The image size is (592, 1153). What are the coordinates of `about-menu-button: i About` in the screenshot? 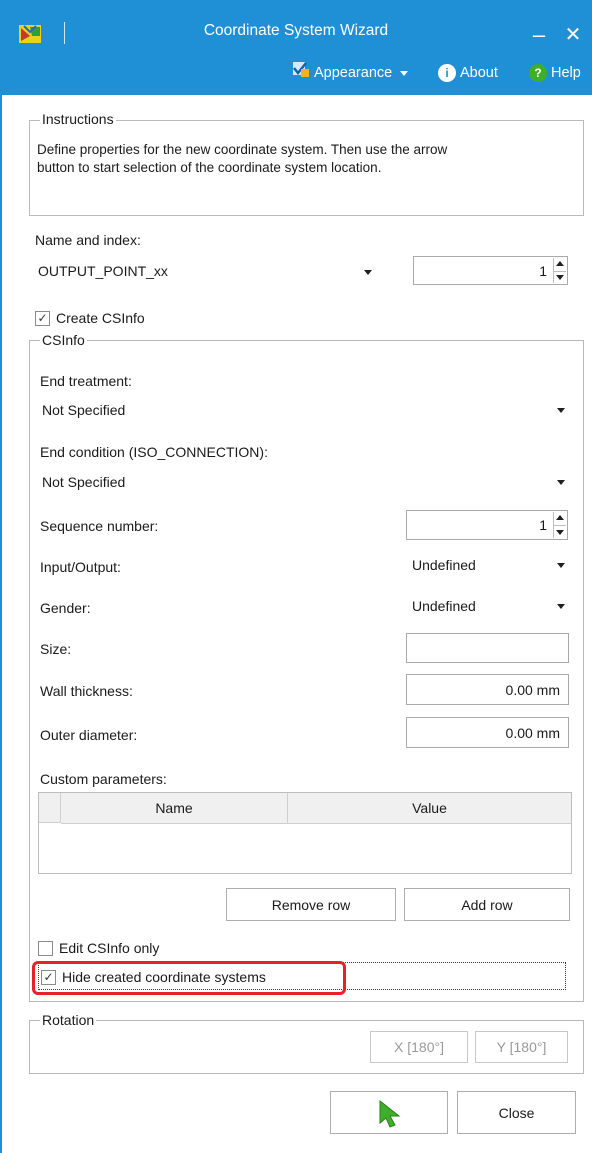 It's located at (468, 73).